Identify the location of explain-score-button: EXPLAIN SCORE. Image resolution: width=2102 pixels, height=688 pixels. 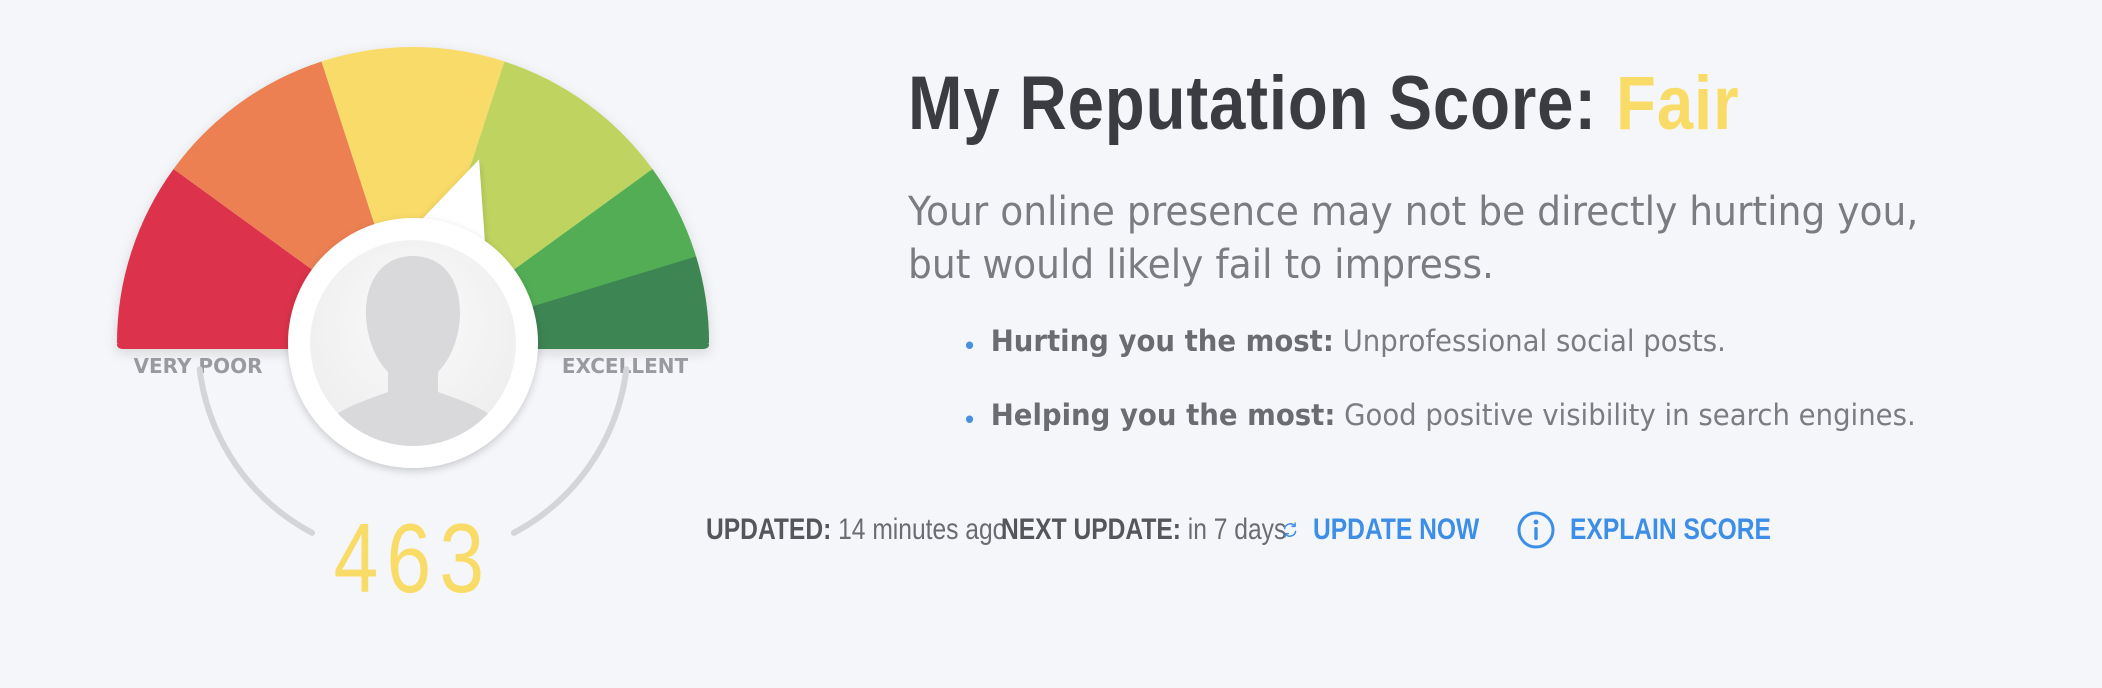
(1665, 530).